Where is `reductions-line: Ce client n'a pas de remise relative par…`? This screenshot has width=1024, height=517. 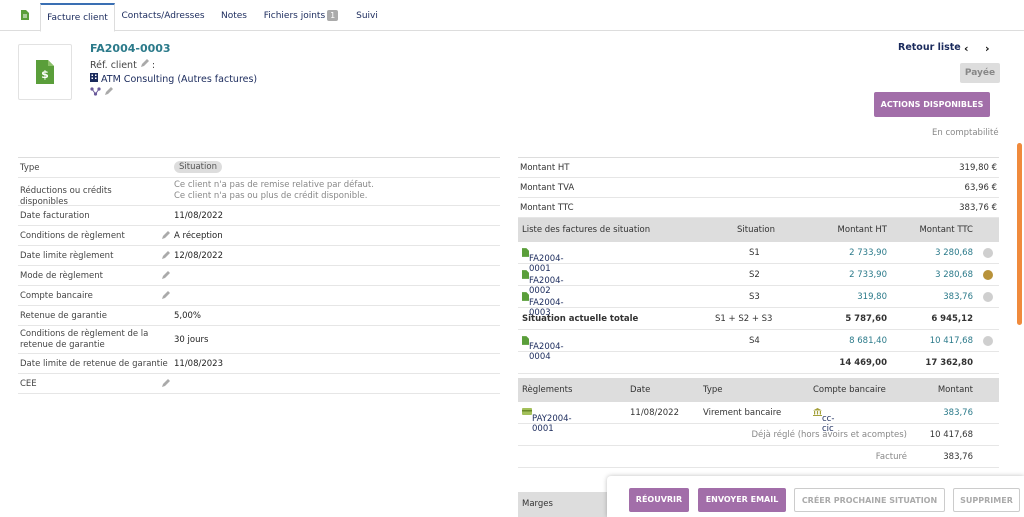
reductions-line: Ce client n'a pas de remise relative par… is located at coordinates (274, 185).